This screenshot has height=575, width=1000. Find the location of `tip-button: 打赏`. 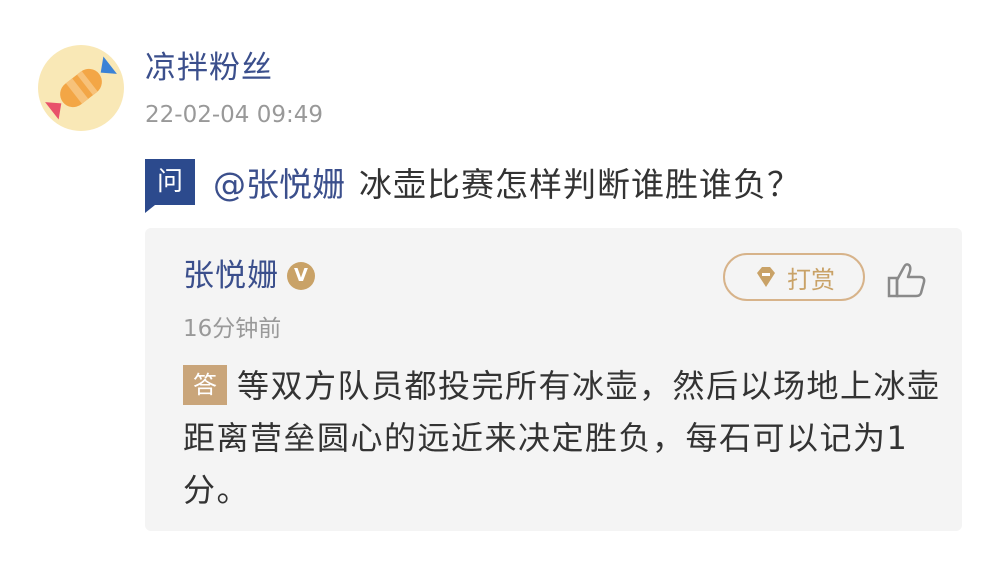

tip-button: 打赏 is located at coordinates (794, 277).